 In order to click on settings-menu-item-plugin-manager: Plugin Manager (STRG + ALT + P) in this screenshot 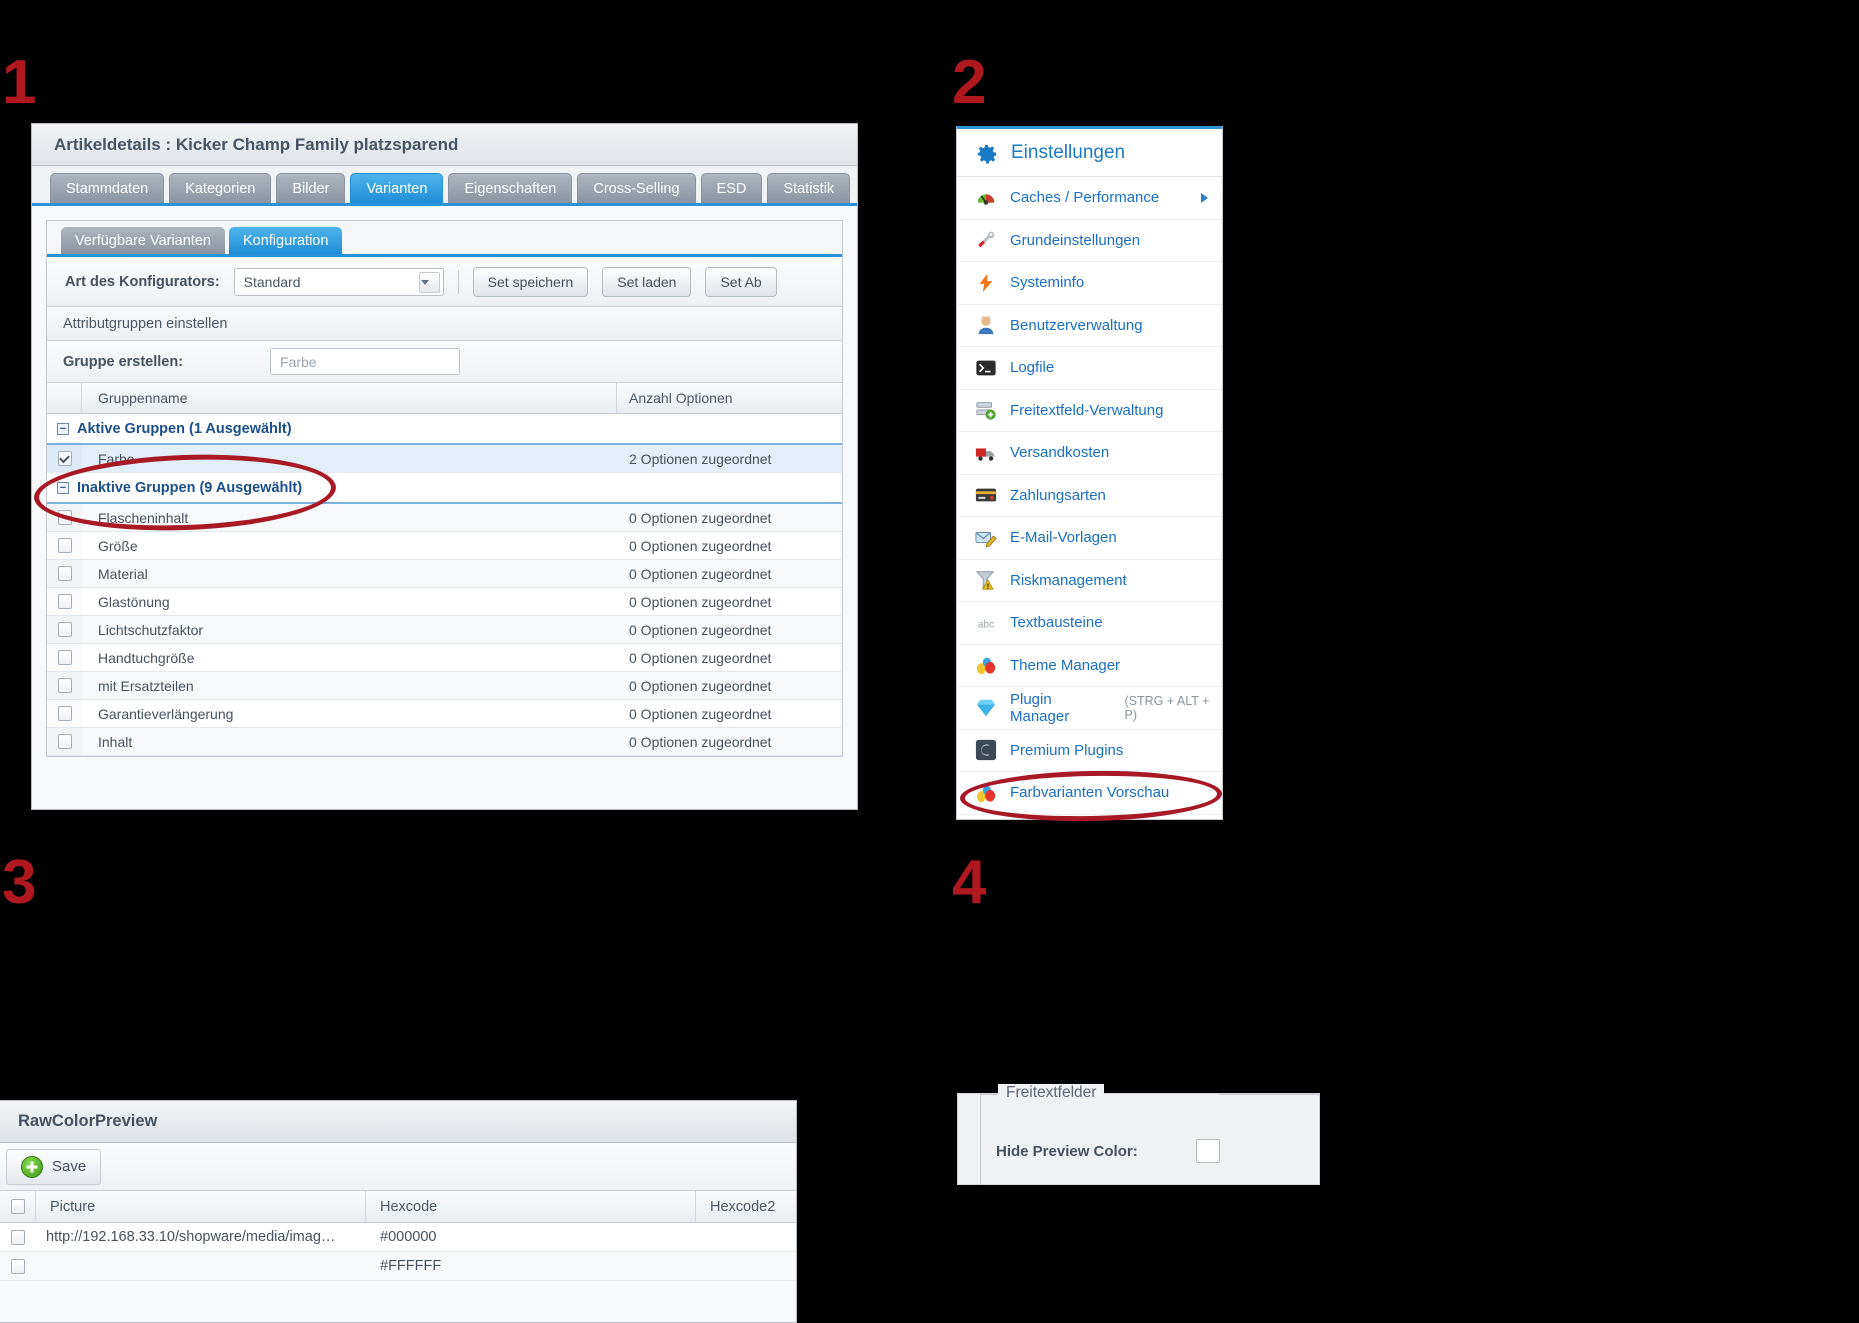, I will do `click(1089, 708)`.